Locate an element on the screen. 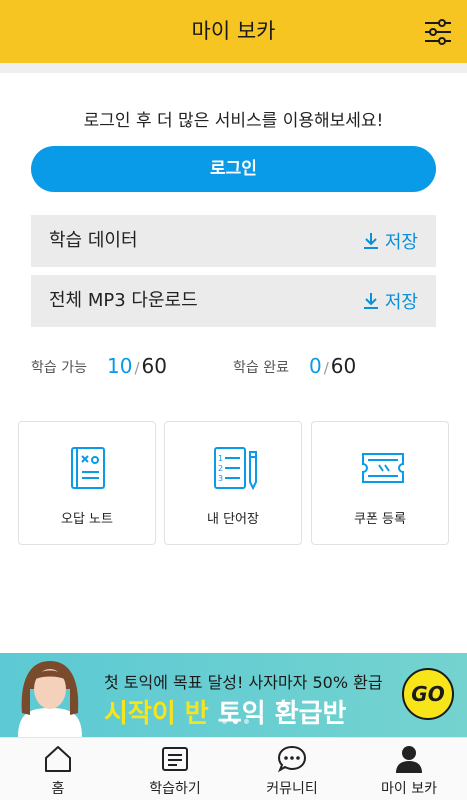  model-photo is located at coordinates (50, 699).